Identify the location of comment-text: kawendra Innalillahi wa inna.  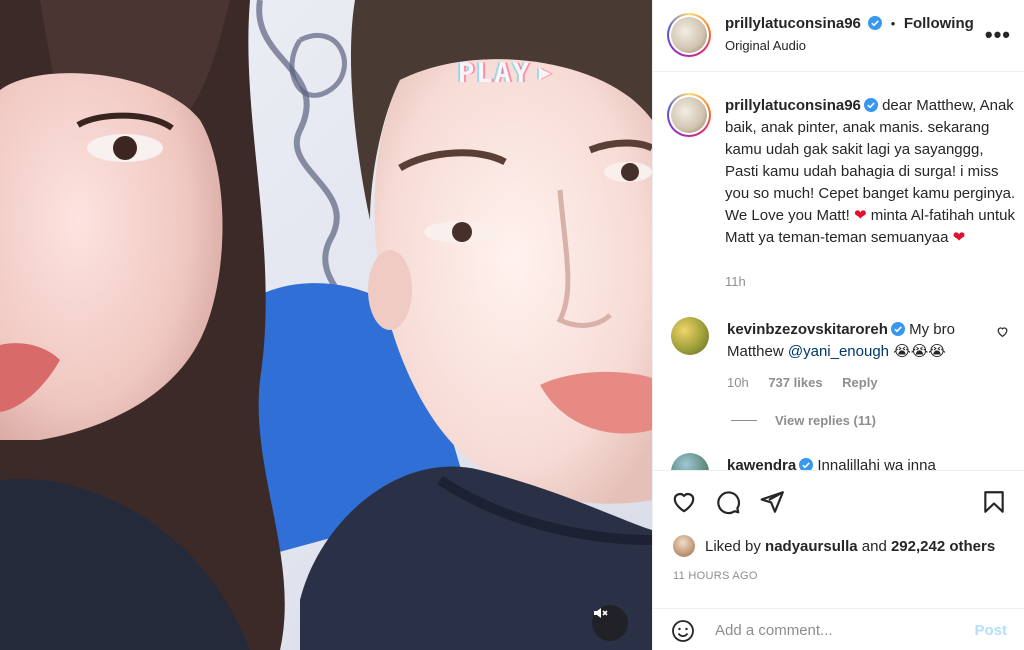
(831, 462).